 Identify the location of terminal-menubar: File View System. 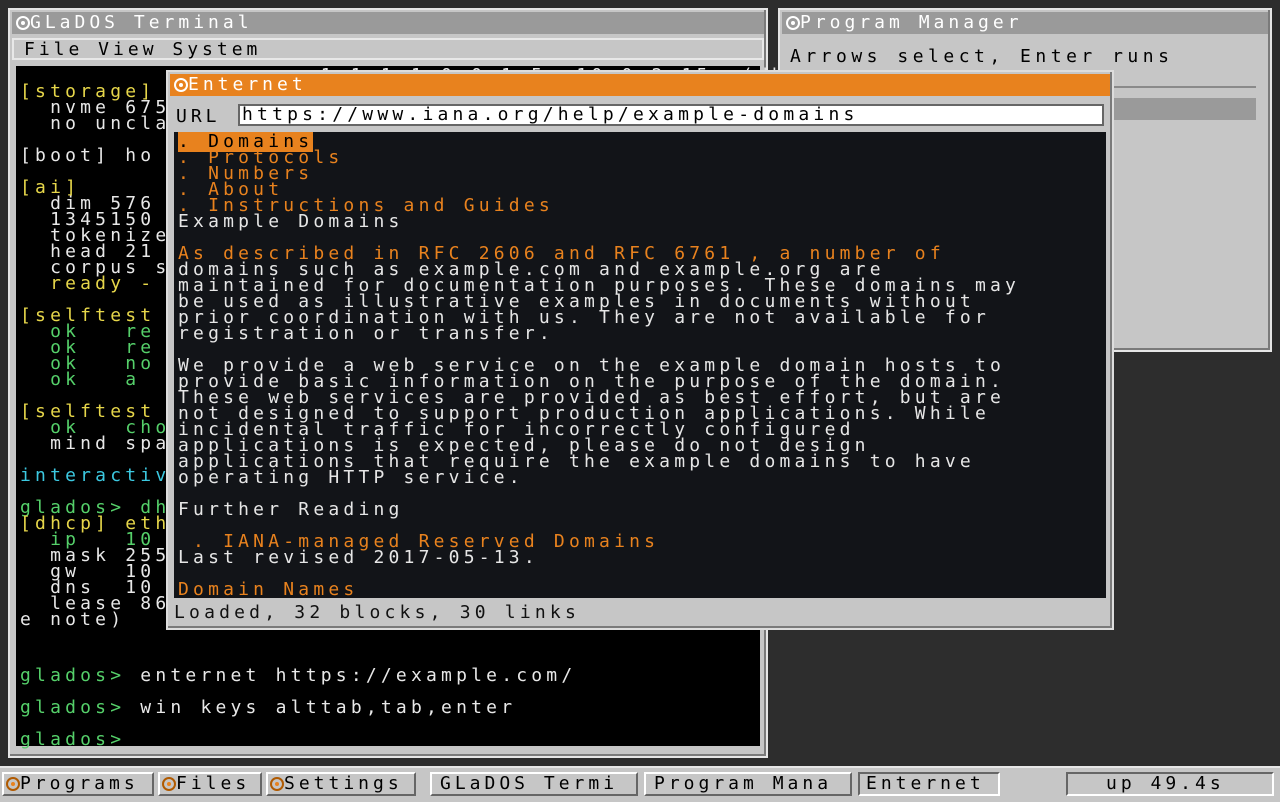
(388, 49).